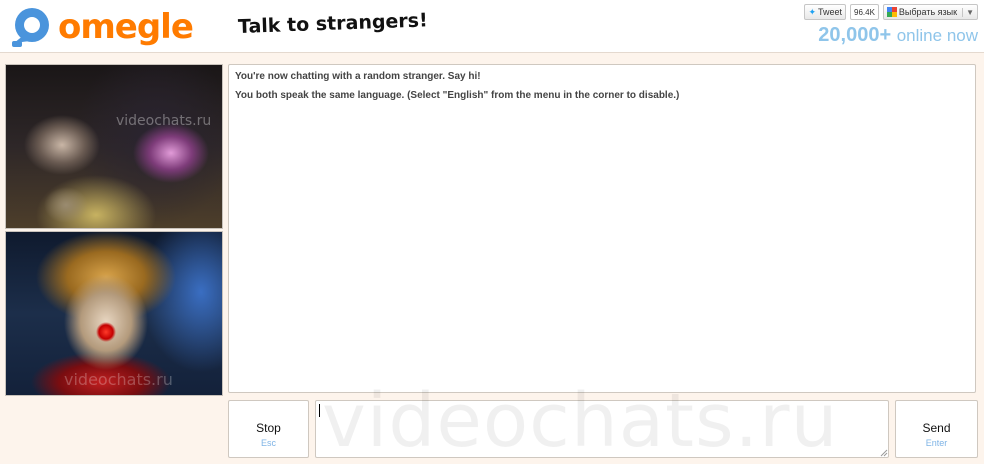 The width and height of the screenshot is (984, 464). What do you see at coordinates (855, 35) in the screenshot?
I see `online-number: 20,000+` at bounding box center [855, 35].